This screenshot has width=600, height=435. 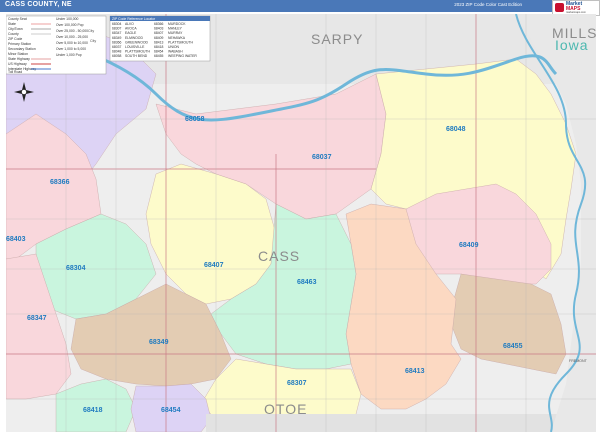 I want to click on zip-label-68407: 68407, so click(x=214, y=265).